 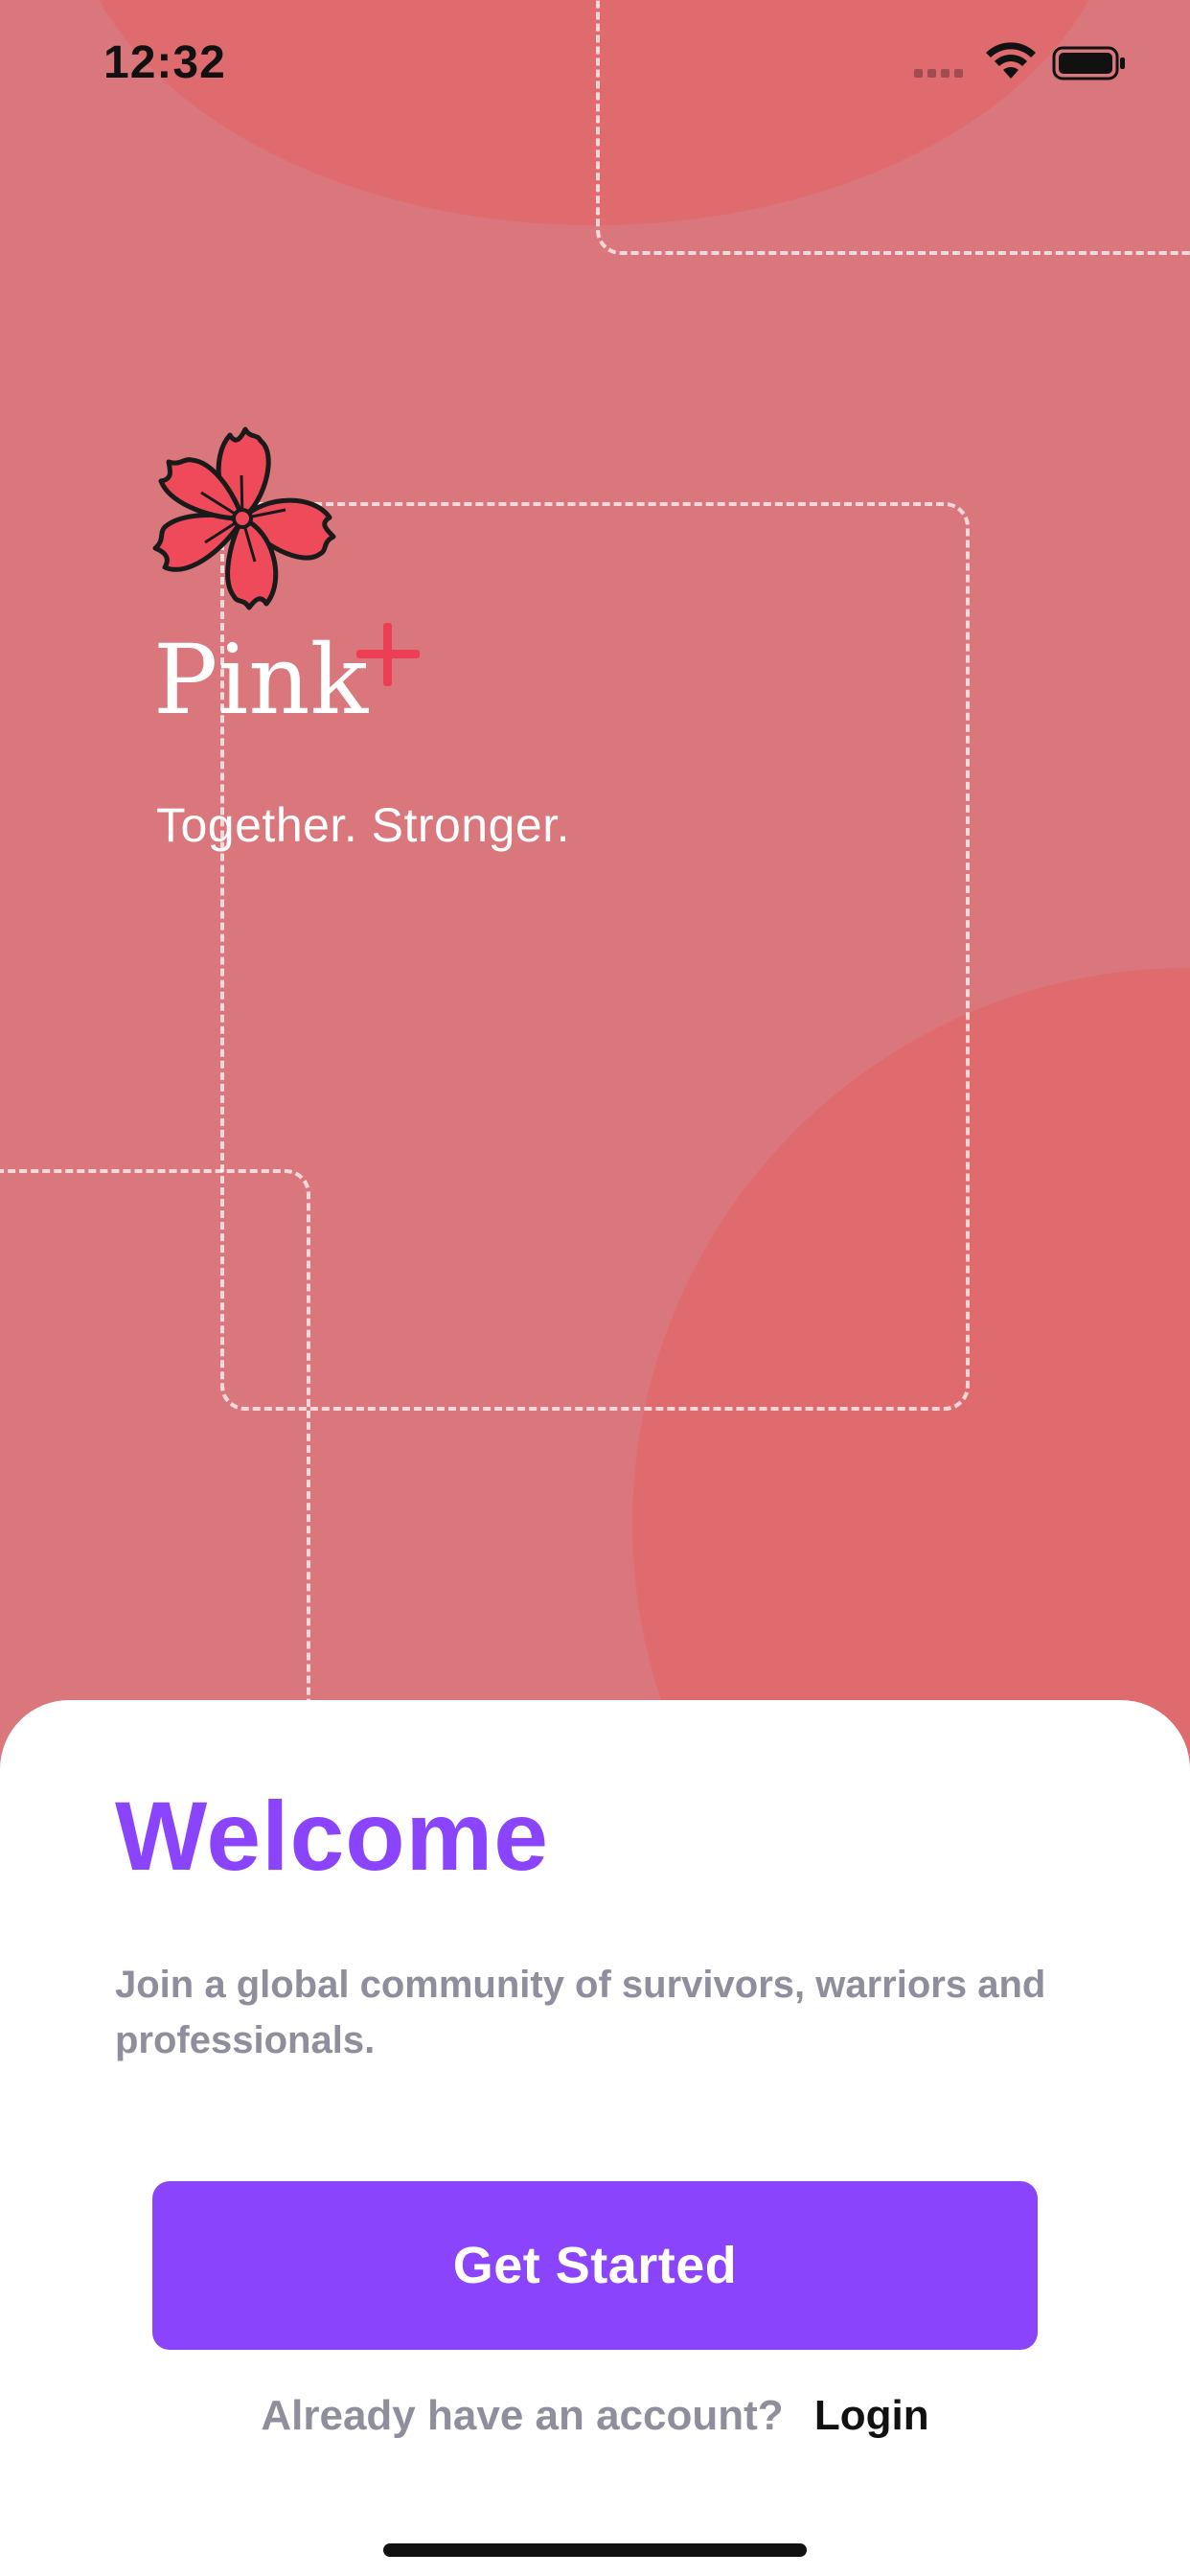 What do you see at coordinates (261, 680) in the screenshot?
I see `brand-wordmark: Pink` at bounding box center [261, 680].